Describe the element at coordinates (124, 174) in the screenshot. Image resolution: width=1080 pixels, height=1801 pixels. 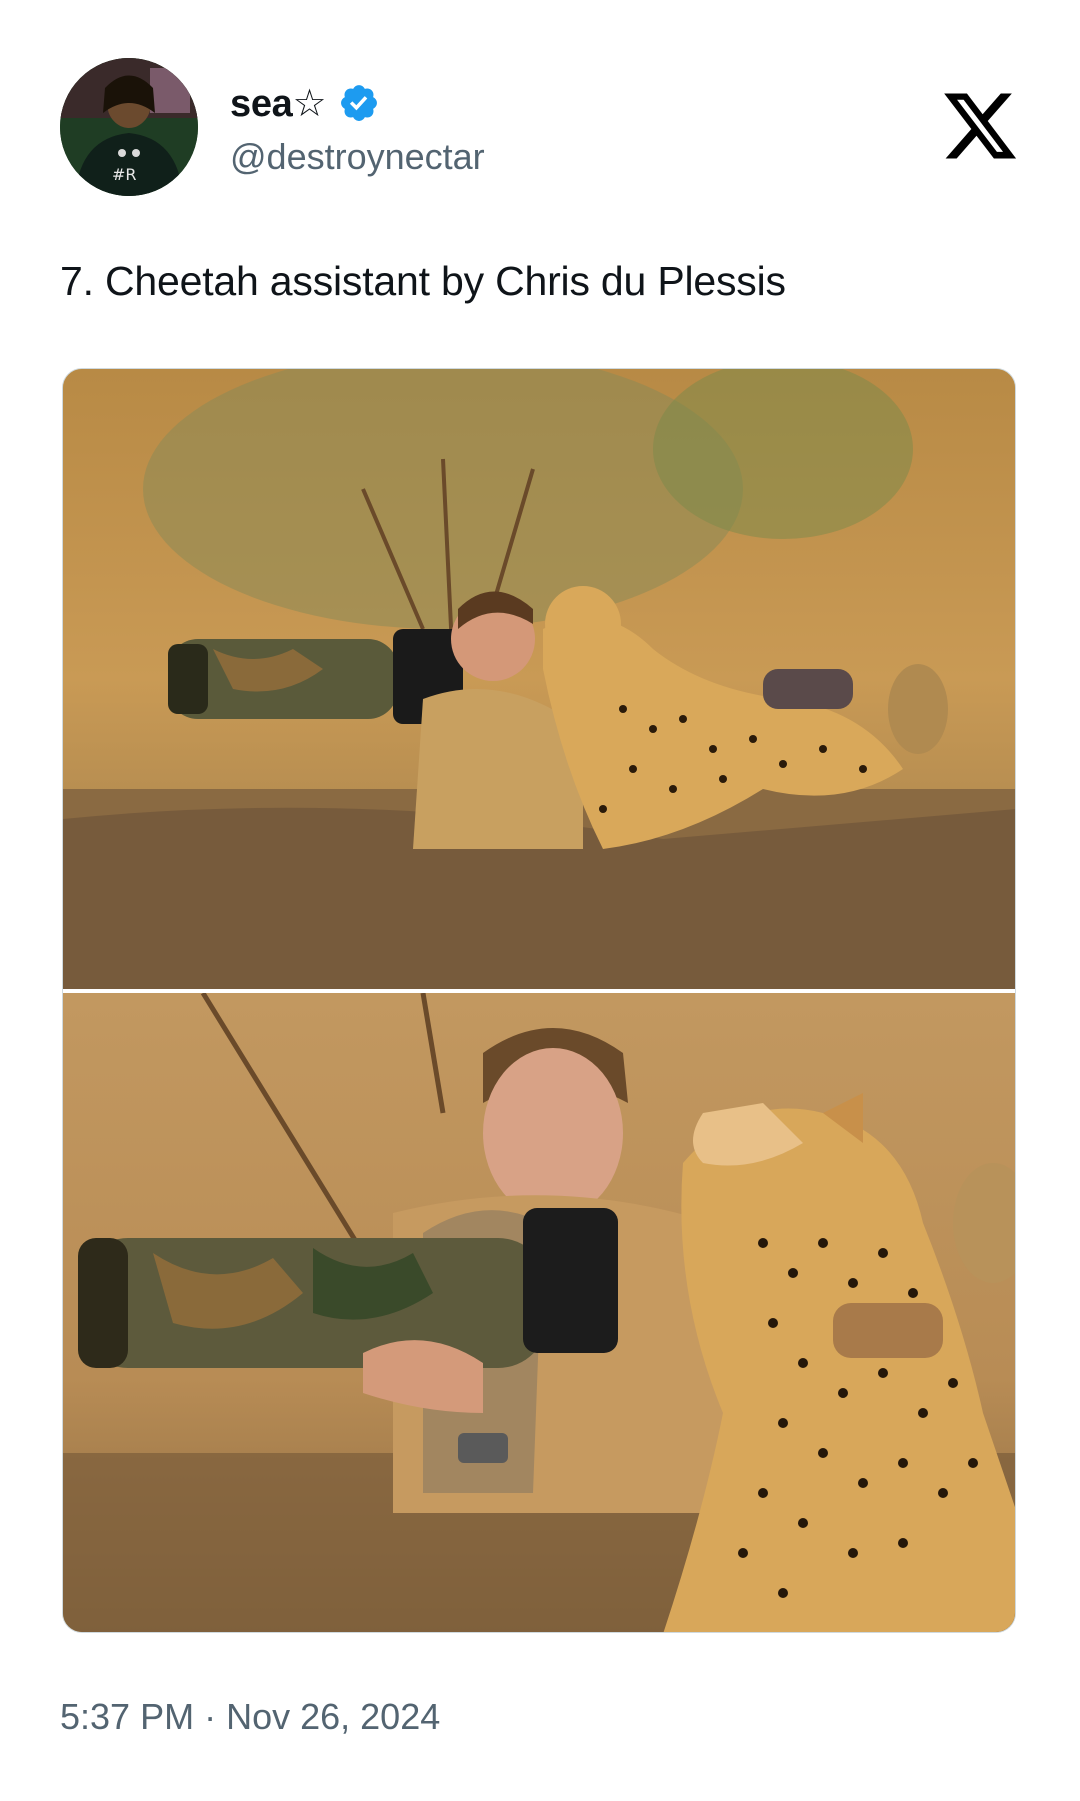
I see `svg-text: #R` at that location.